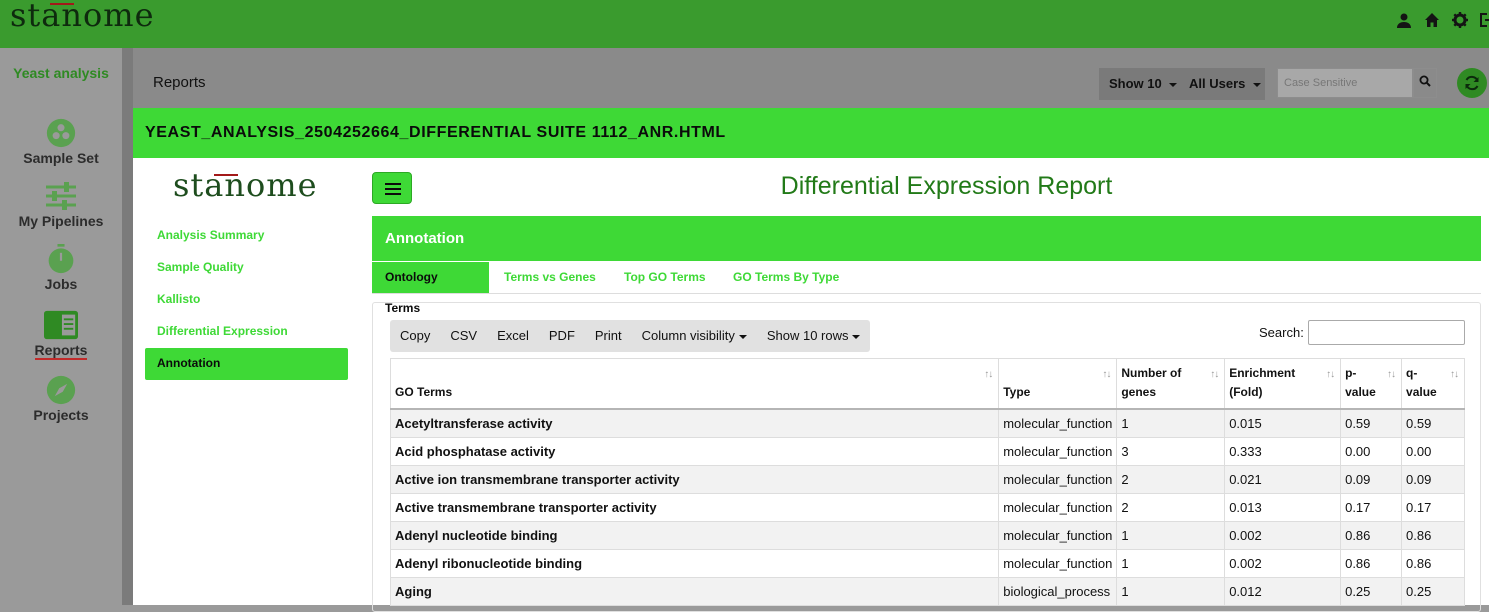  I want to click on p-value-cell: 0.86, so click(1371, 563).